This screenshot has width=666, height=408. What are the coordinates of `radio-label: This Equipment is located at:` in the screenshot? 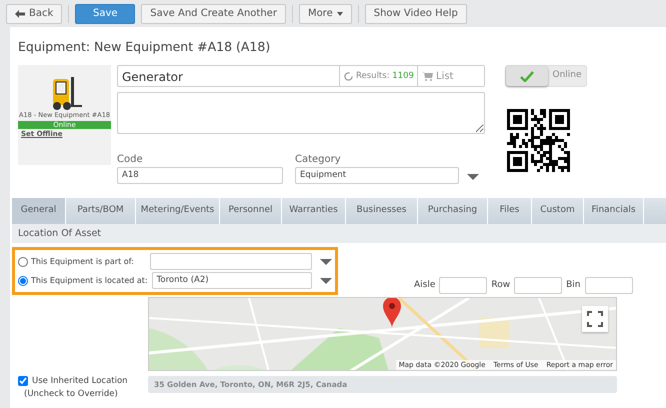 It's located at (89, 280).